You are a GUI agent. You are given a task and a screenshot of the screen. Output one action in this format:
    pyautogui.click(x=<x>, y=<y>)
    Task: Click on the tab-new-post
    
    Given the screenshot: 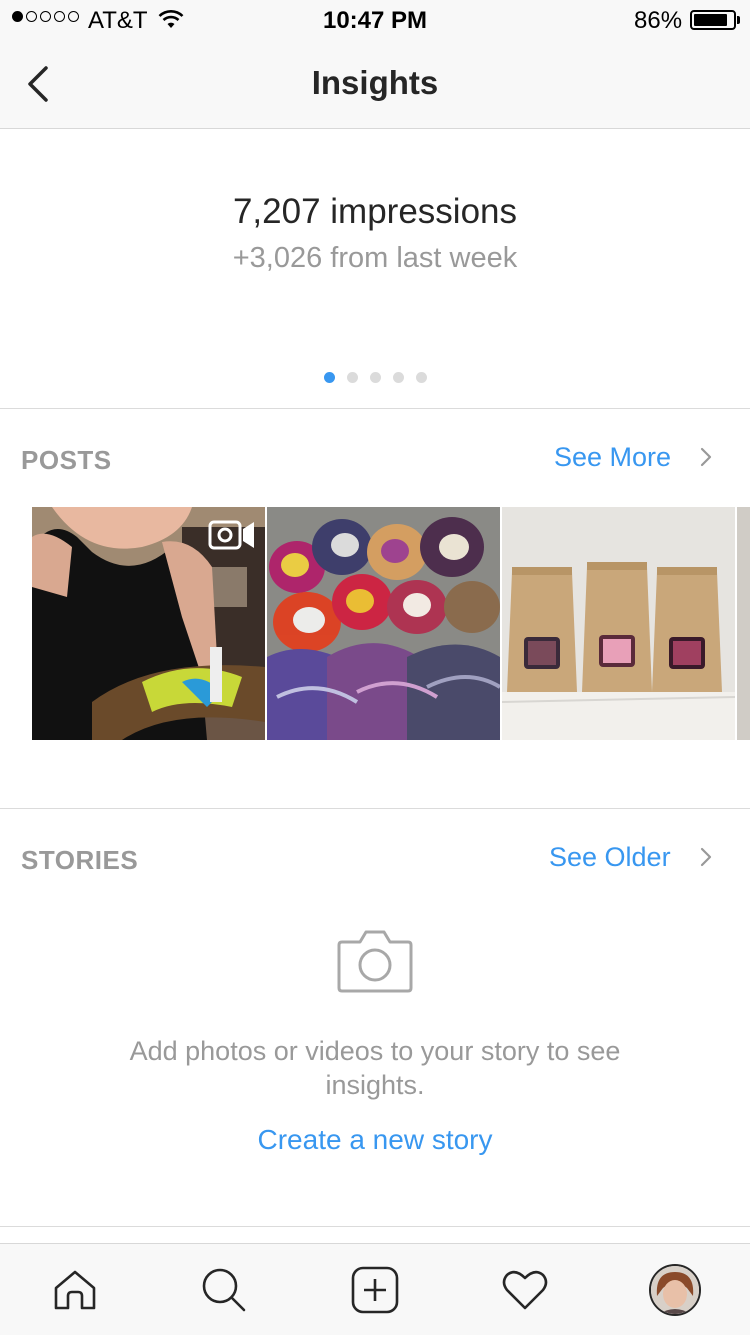 What is the action you would take?
    pyautogui.click(x=375, y=1290)
    